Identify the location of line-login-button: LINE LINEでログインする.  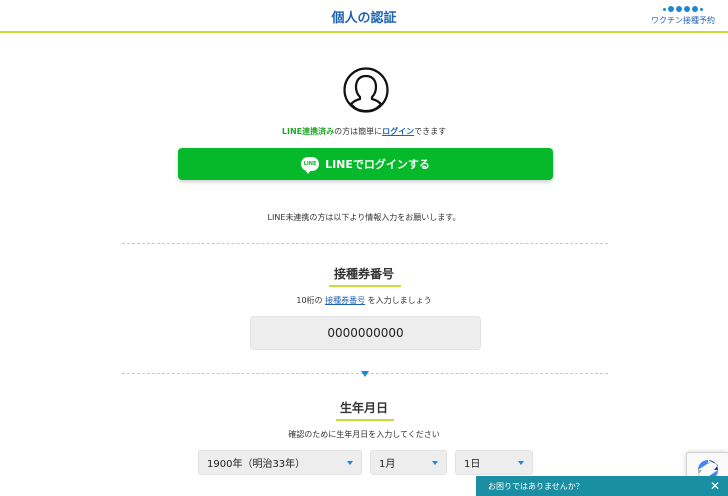
(365, 164).